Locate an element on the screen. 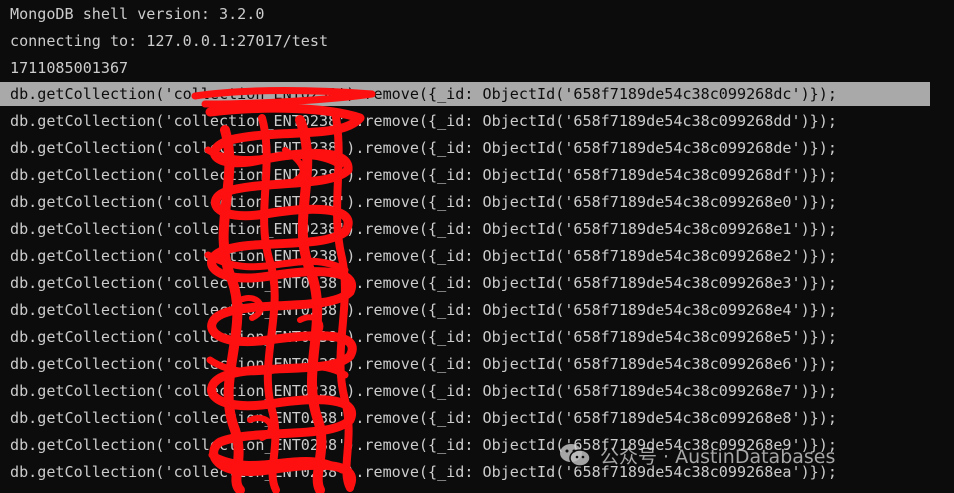 This screenshot has width=954, height=493. watermark-text: 公众号 · AustinDatabases is located at coordinates (718, 456).